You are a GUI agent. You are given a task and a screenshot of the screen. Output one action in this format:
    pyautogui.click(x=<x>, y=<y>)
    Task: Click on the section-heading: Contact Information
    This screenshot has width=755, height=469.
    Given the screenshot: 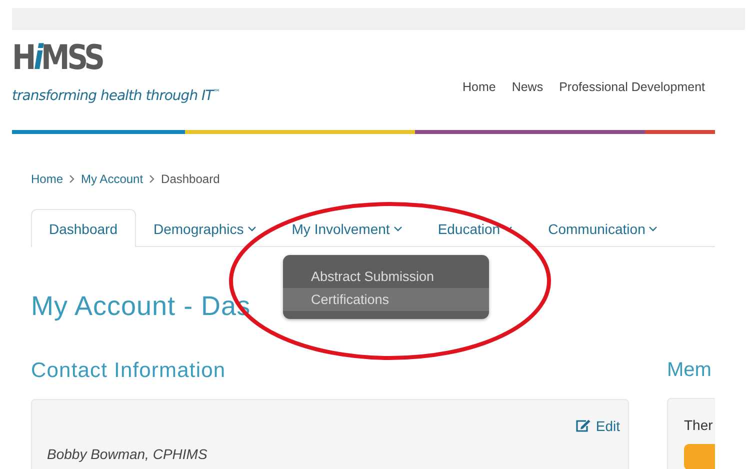 What is the action you would take?
    pyautogui.click(x=129, y=371)
    